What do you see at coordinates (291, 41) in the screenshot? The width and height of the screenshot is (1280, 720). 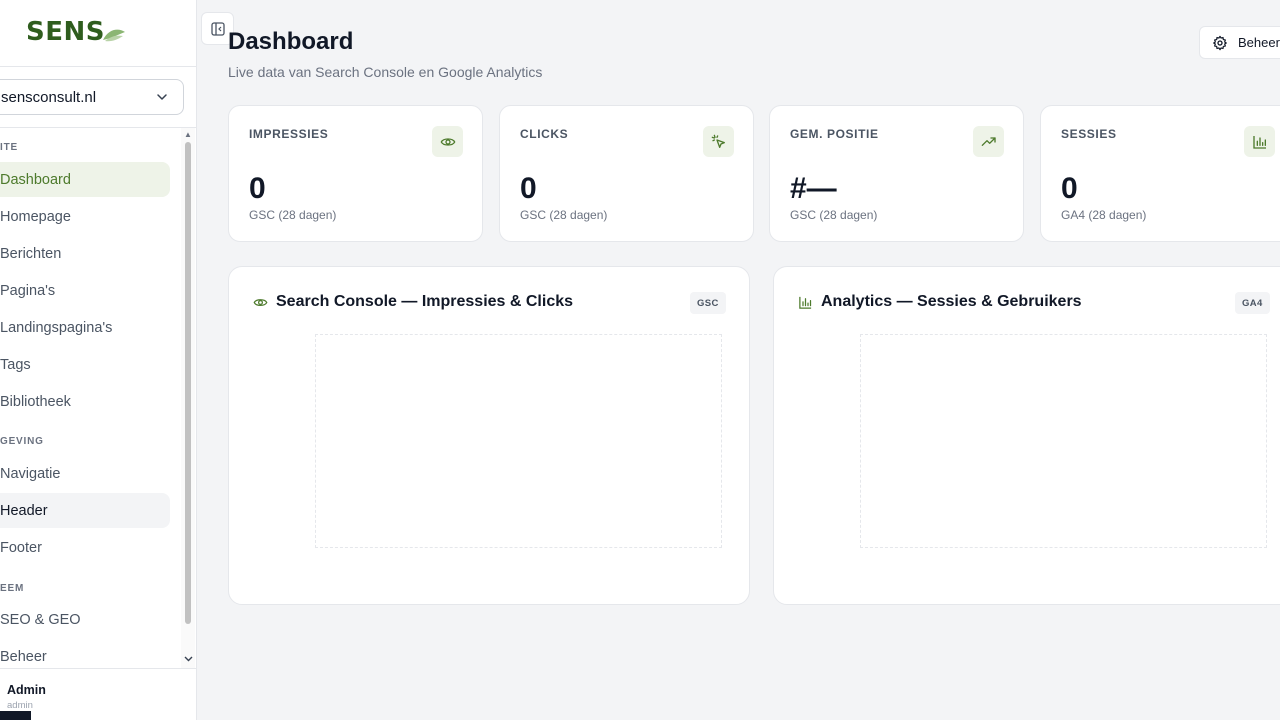 I see `page-title: Dashboard` at bounding box center [291, 41].